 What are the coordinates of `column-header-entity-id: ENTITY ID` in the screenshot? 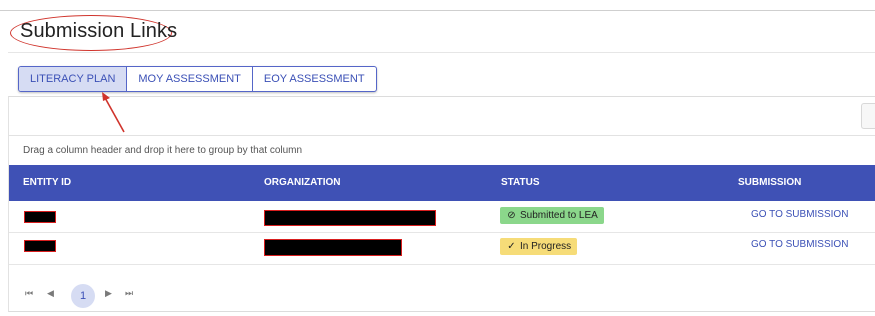 It's located at (47, 183).